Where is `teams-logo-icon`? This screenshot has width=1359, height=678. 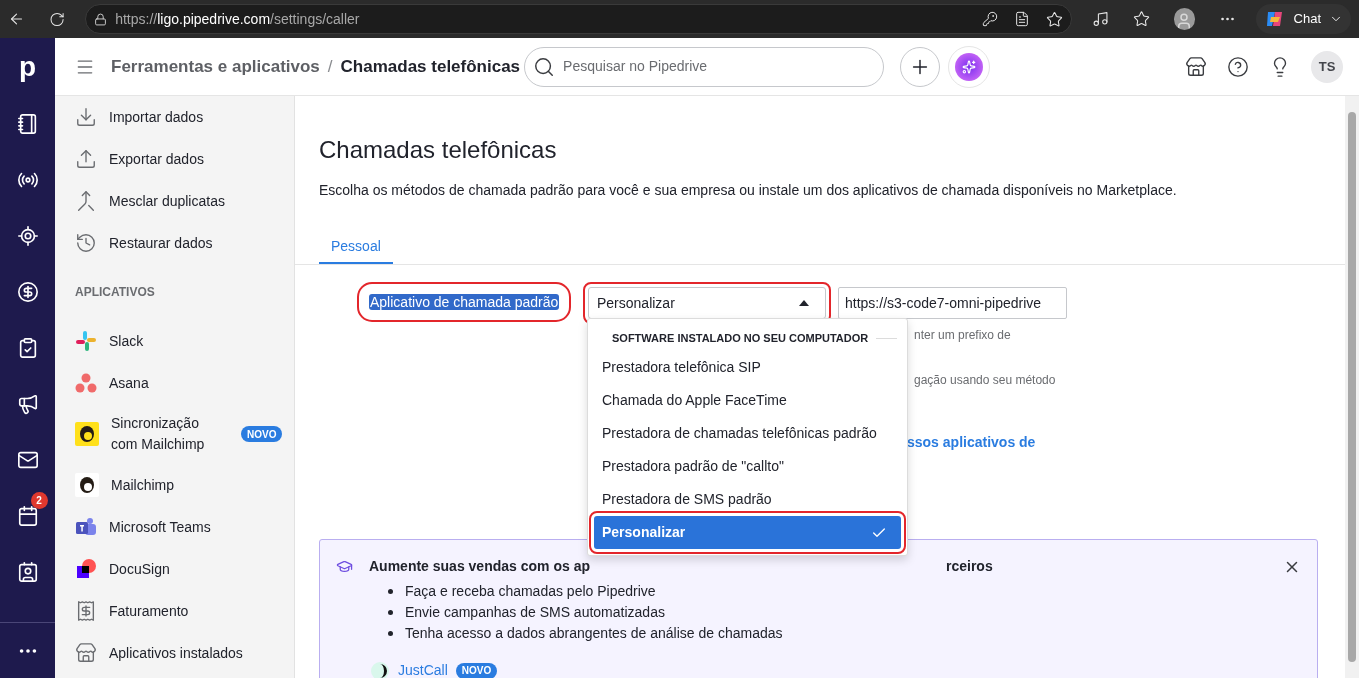
teams-logo-icon is located at coordinates (86, 527).